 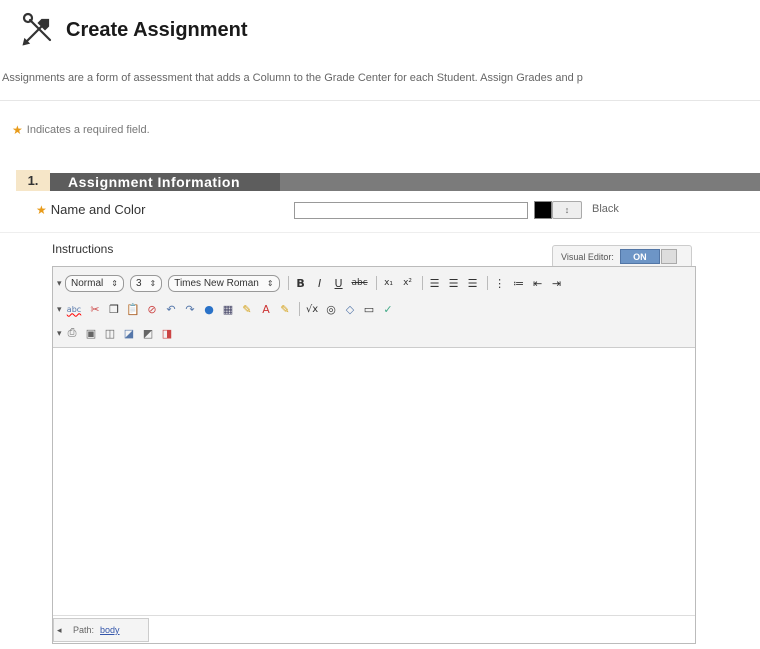 What do you see at coordinates (543, 210) in the screenshot?
I see `color-swatch` at bounding box center [543, 210].